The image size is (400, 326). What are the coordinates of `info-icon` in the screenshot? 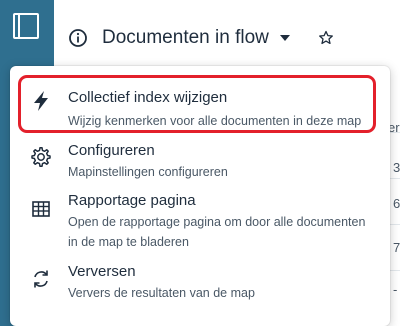 It's located at (78, 38).